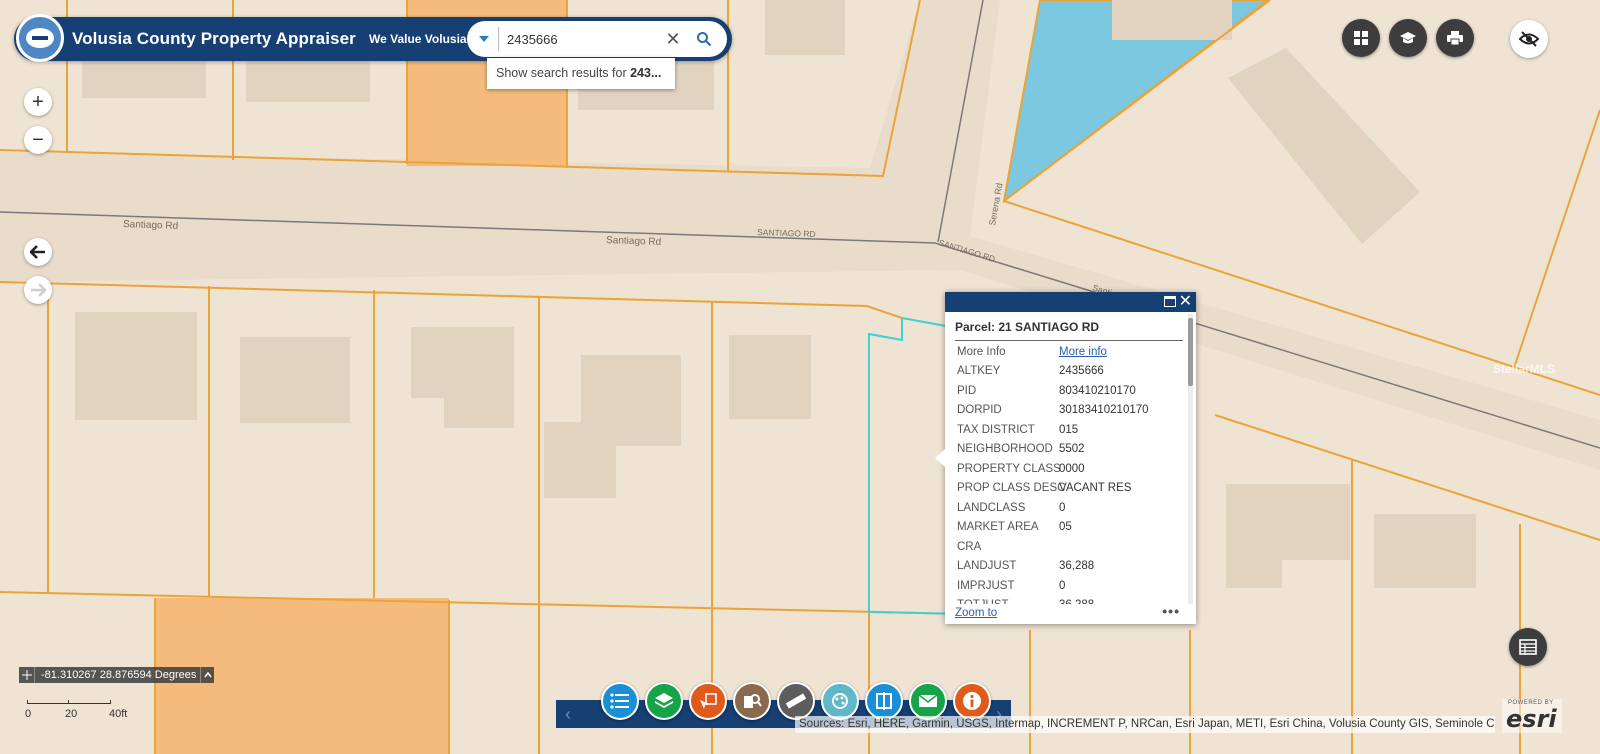 This screenshot has width=1600, height=754. Describe the element at coordinates (969, 546) in the screenshot. I see `attribute-key: CRA` at that location.